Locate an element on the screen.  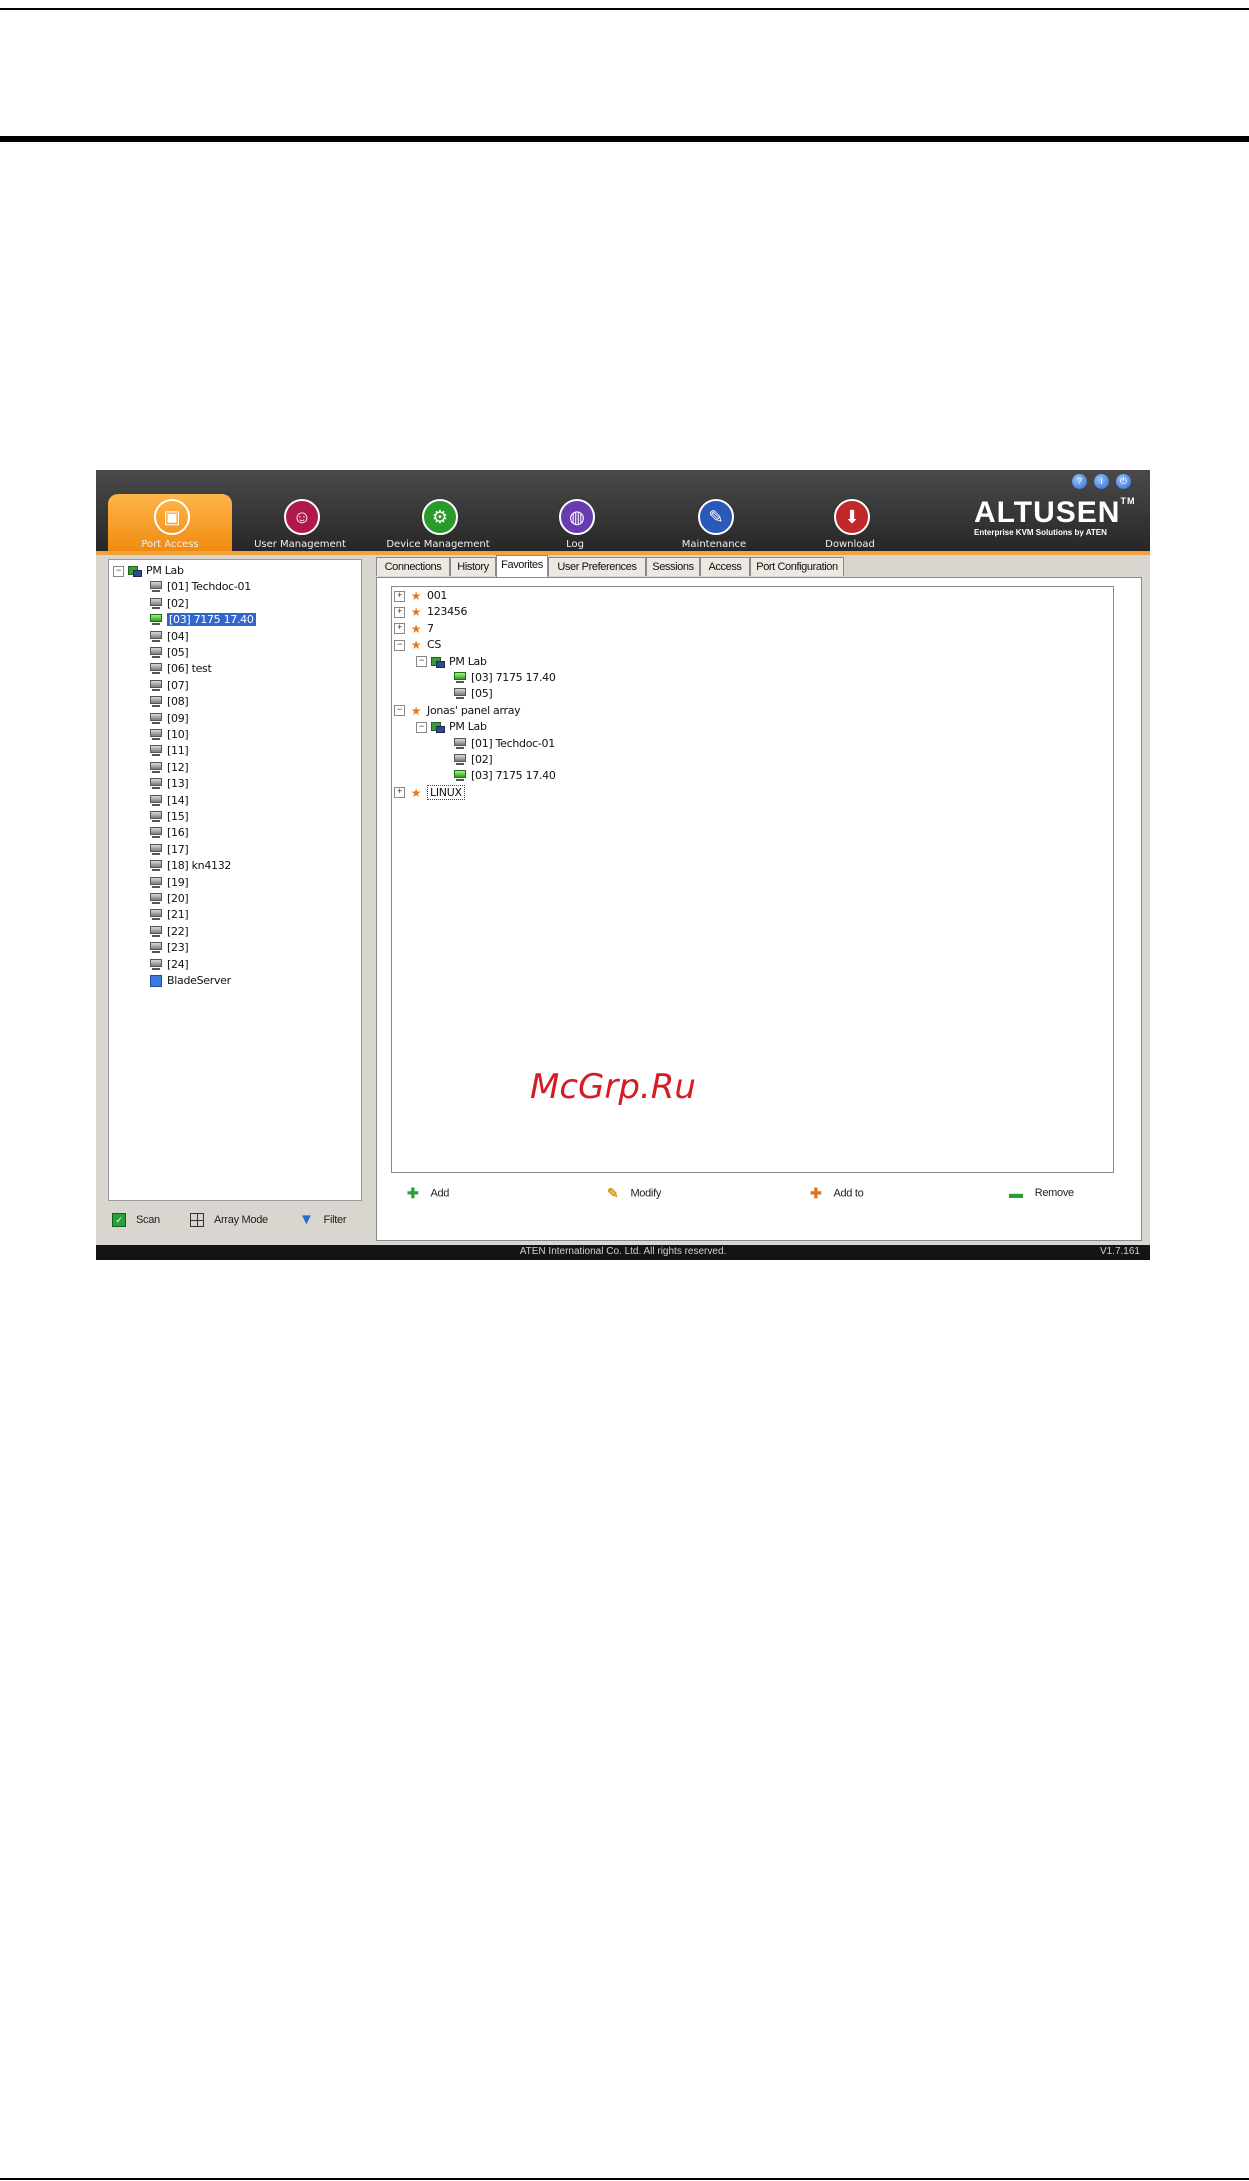
grid-icon is located at coordinates (197, 1220).